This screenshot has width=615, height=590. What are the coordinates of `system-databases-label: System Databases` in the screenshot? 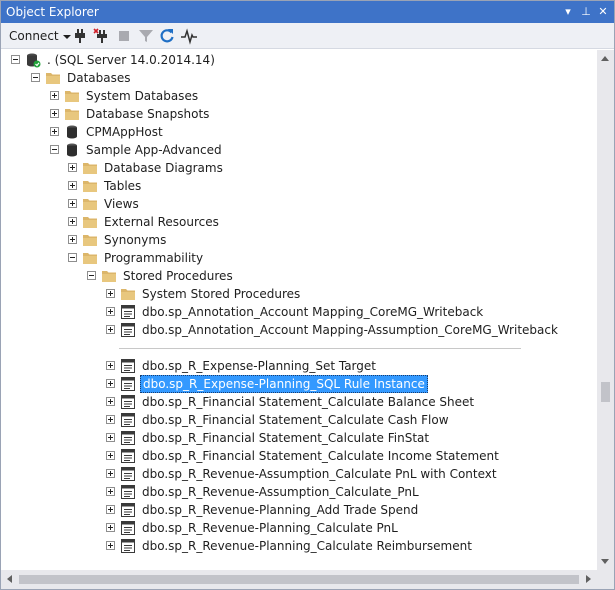 It's located at (142, 96).